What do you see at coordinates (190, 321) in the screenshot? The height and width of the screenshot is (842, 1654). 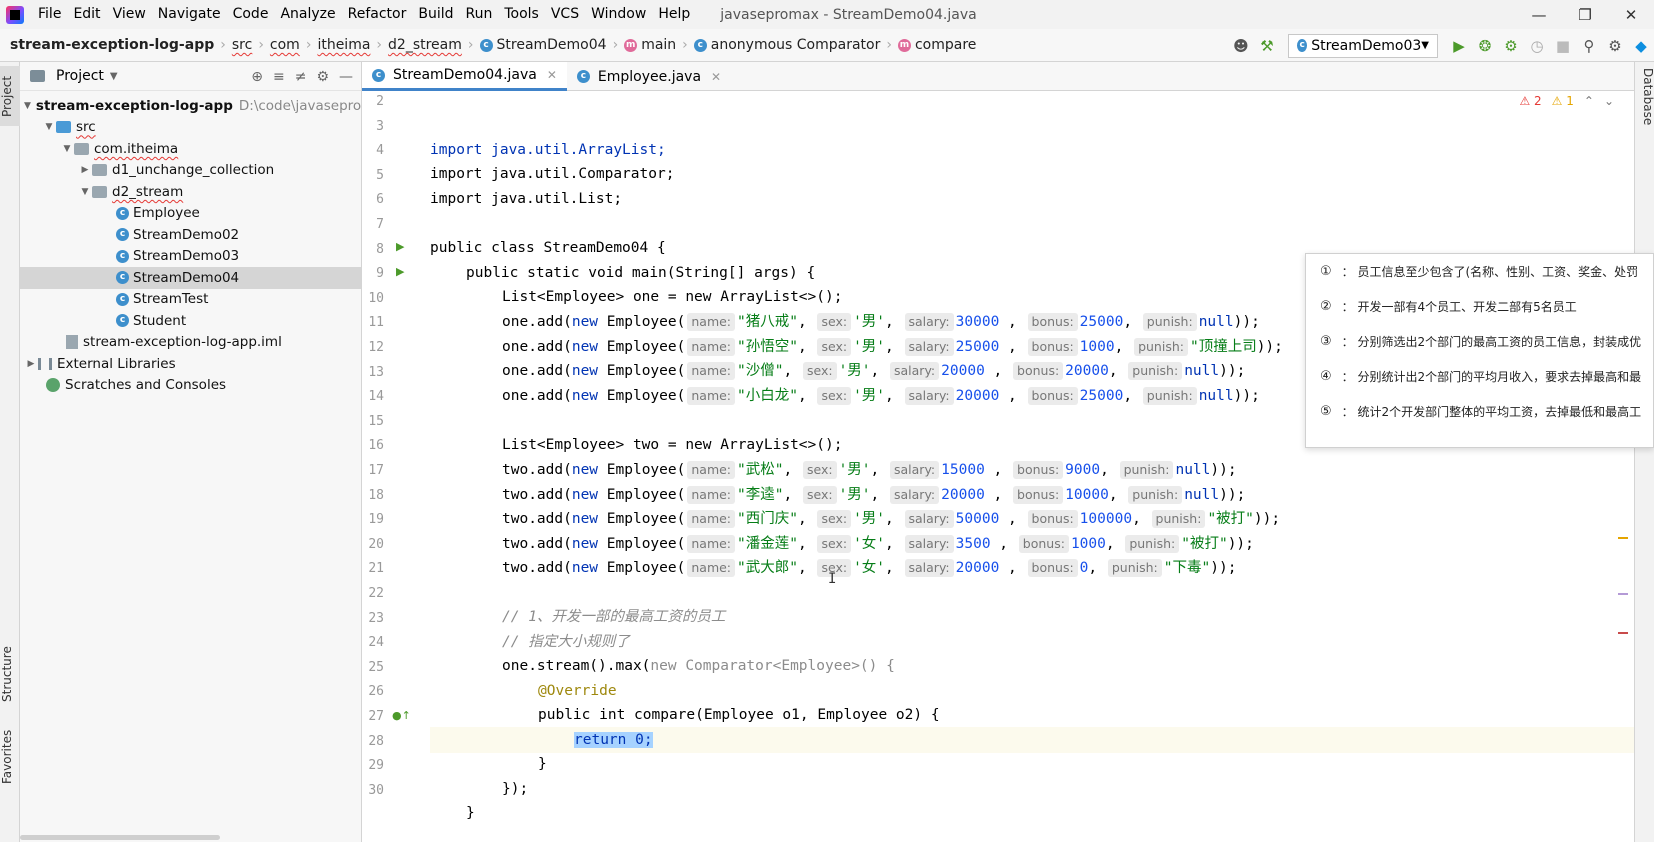 I see `tree-item-class: c Student` at bounding box center [190, 321].